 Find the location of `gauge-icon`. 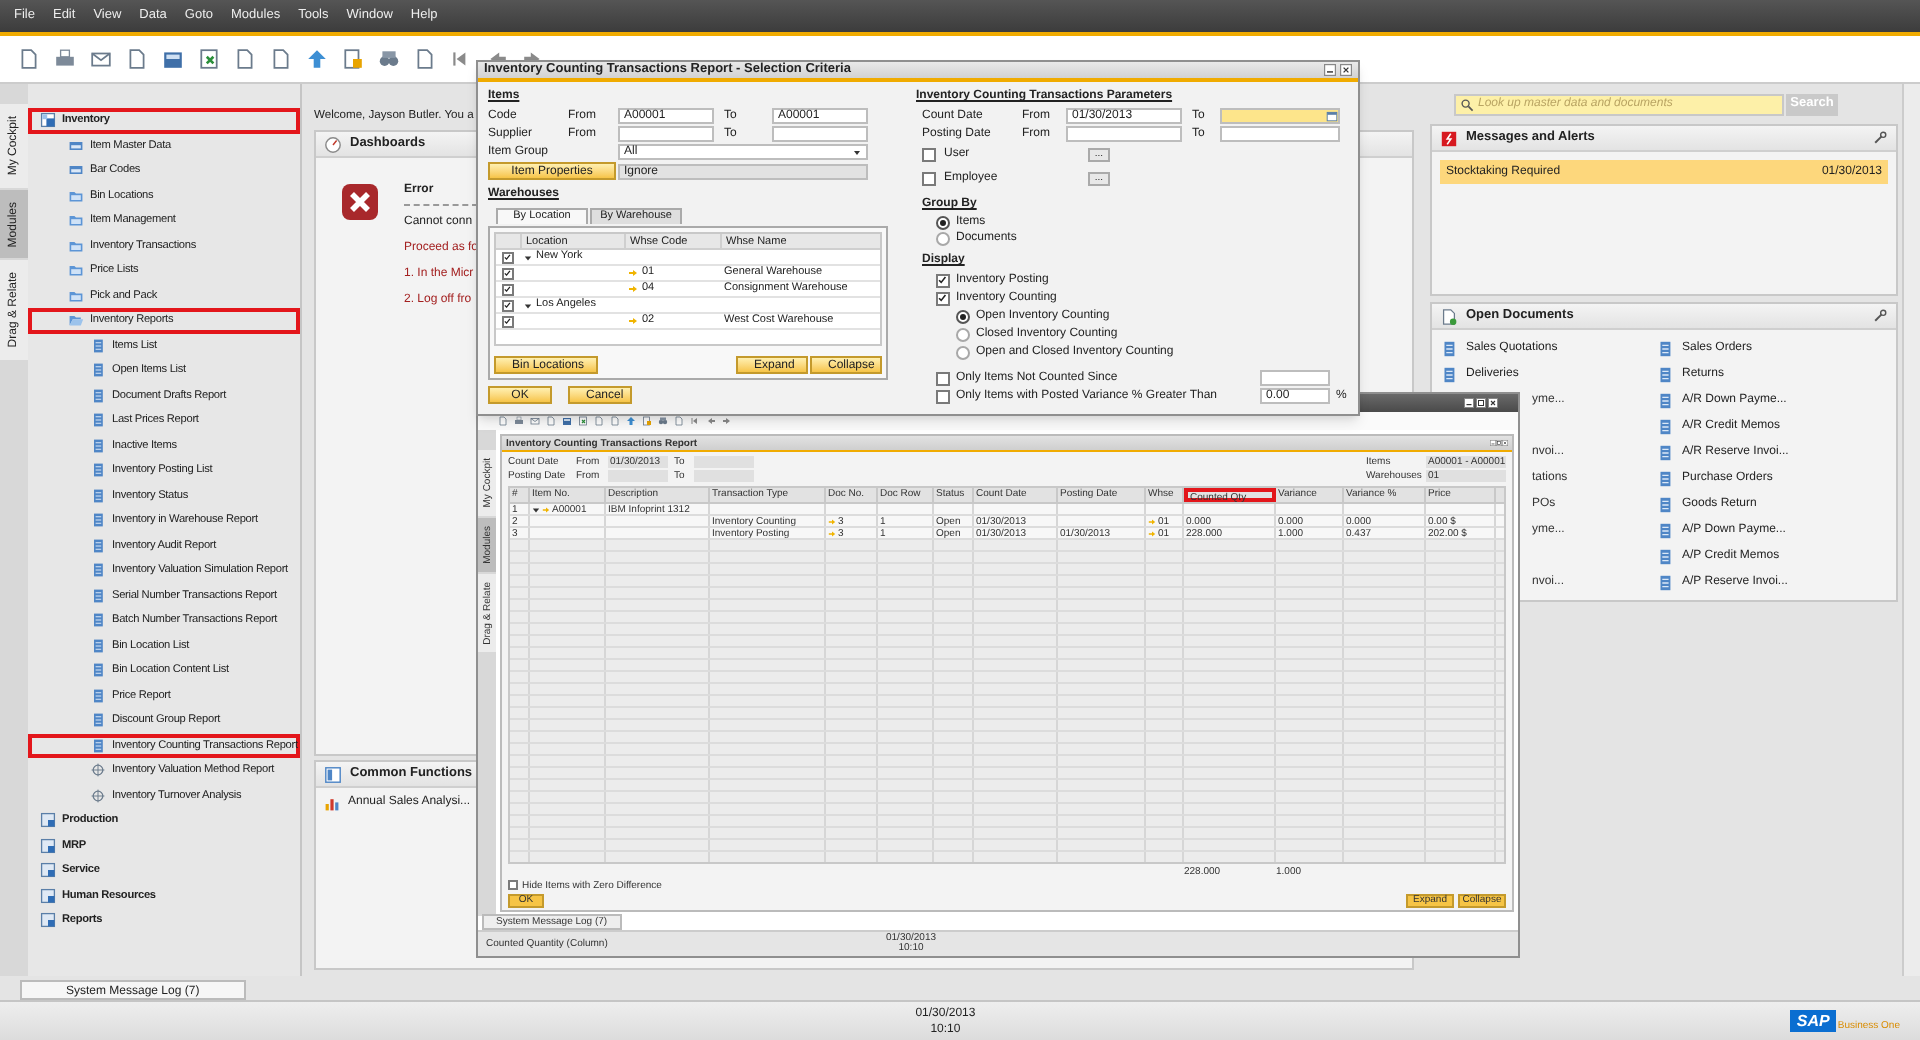

gauge-icon is located at coordinates (333, 144).